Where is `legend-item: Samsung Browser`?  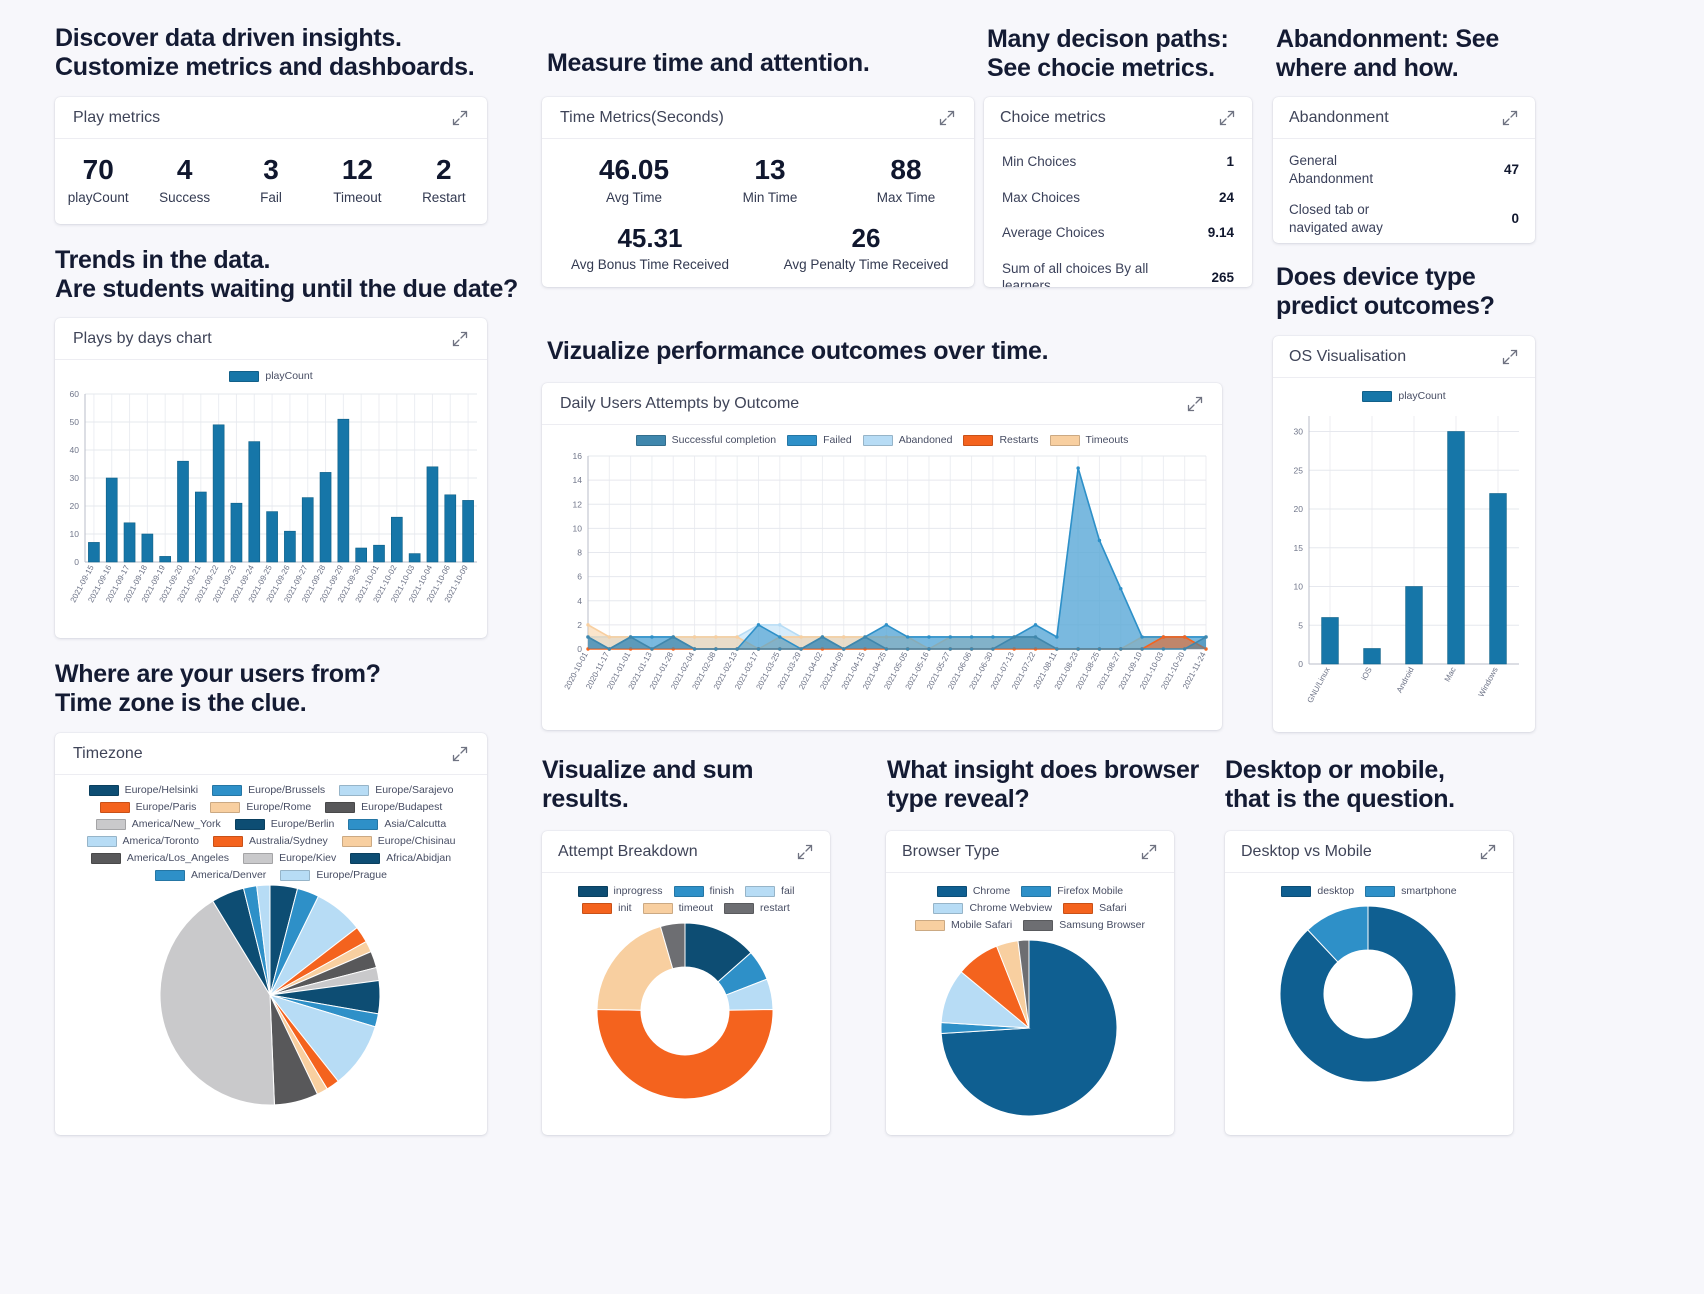 legend-item: Samsung Browser is located at coordinates (1084, 925).